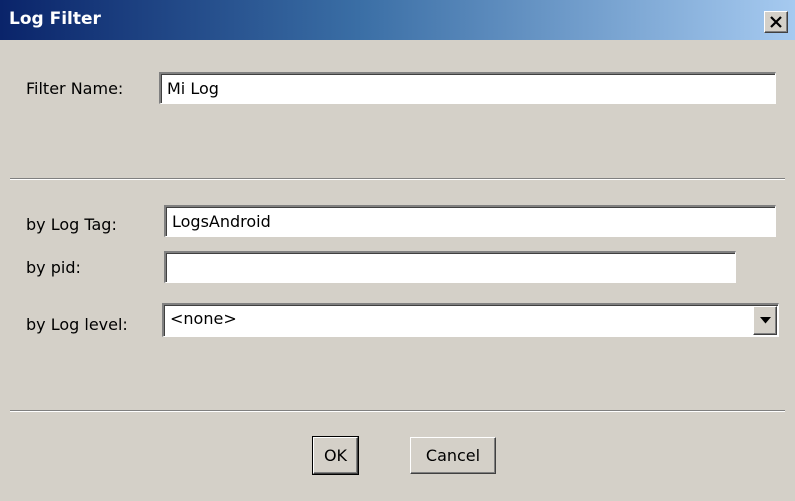 The width and height of the screenshot is (795, 501). Describe the element at coordinates (397, 411) in the screenshot. I see `separator-bottom` at that location.